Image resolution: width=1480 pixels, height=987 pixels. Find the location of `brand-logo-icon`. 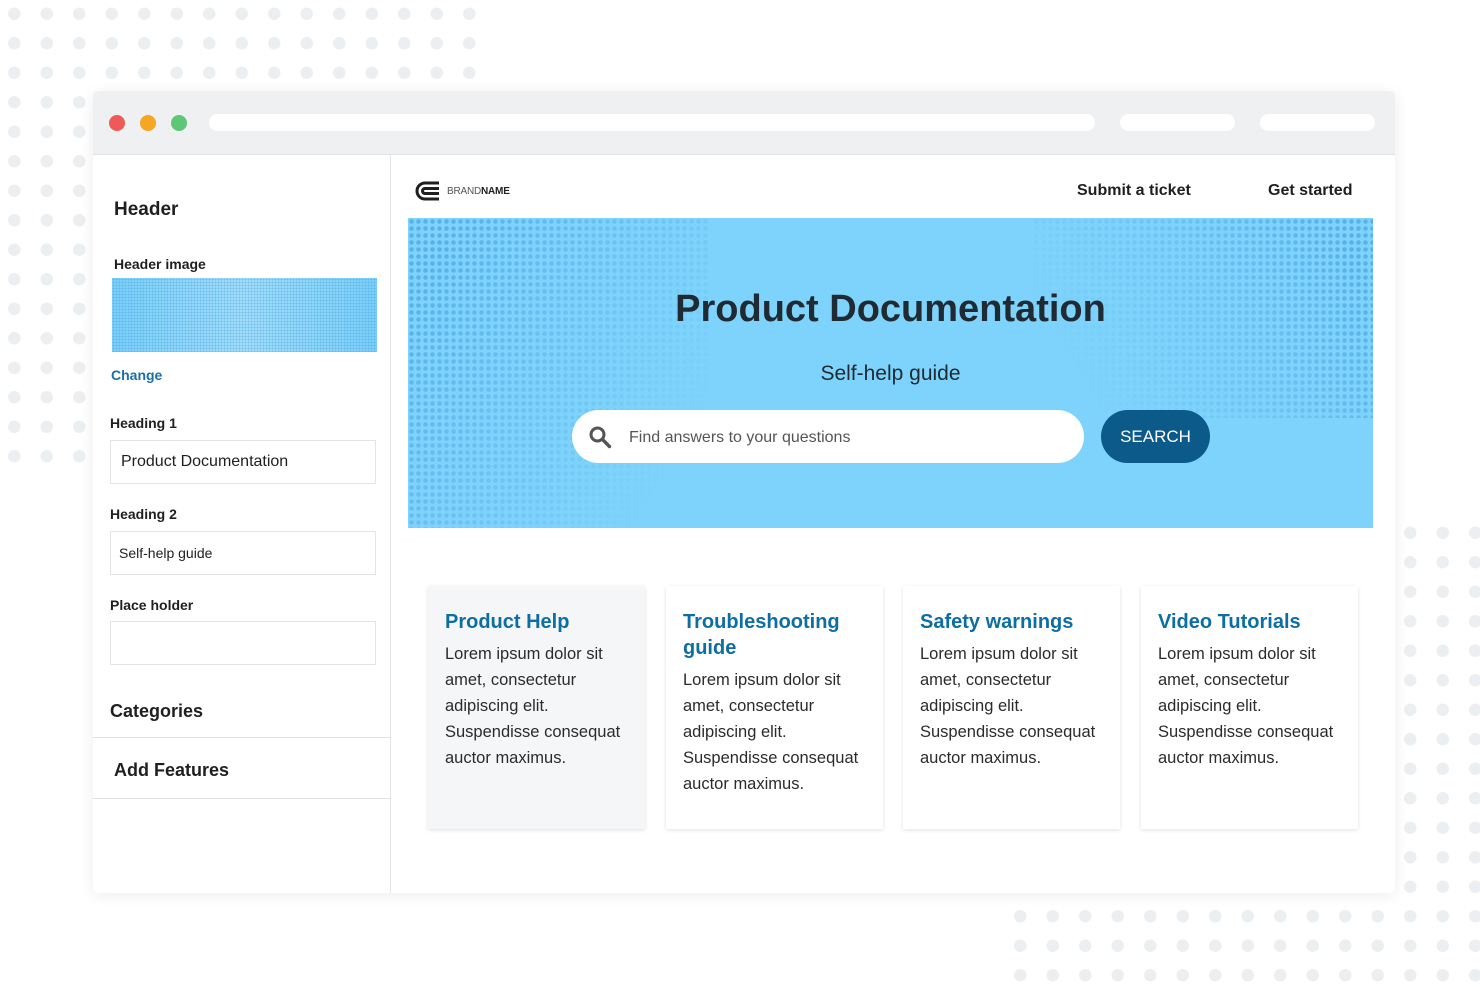

brand-logo-icon is located at coordinates (427, 191).